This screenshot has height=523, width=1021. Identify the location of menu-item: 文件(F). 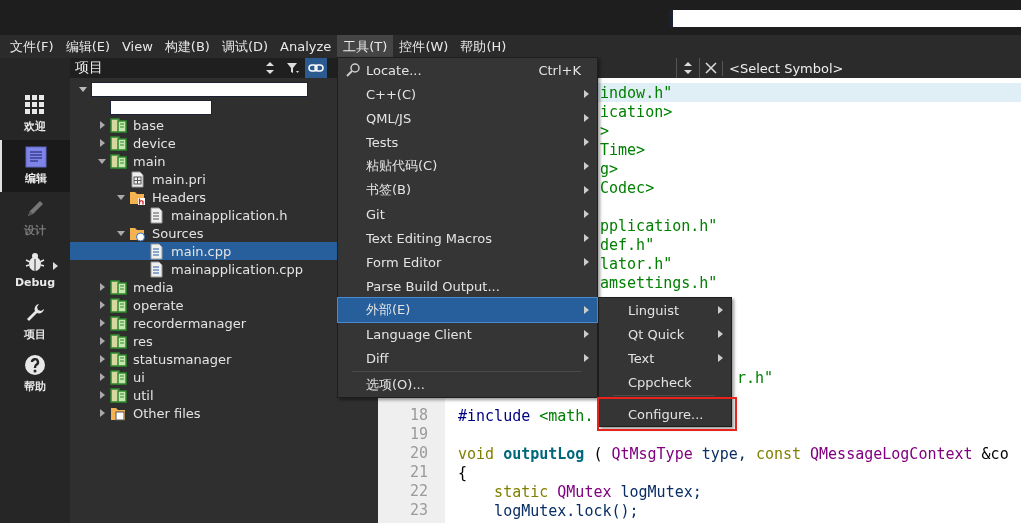
(32, 46).